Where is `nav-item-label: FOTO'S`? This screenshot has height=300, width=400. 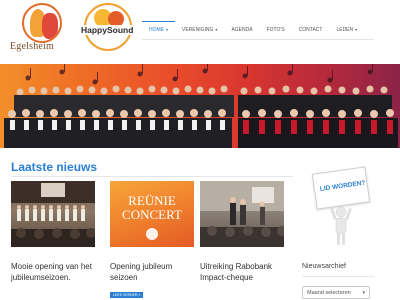
nav-item-label: FOTO'S is located at coordinates (275, 30).